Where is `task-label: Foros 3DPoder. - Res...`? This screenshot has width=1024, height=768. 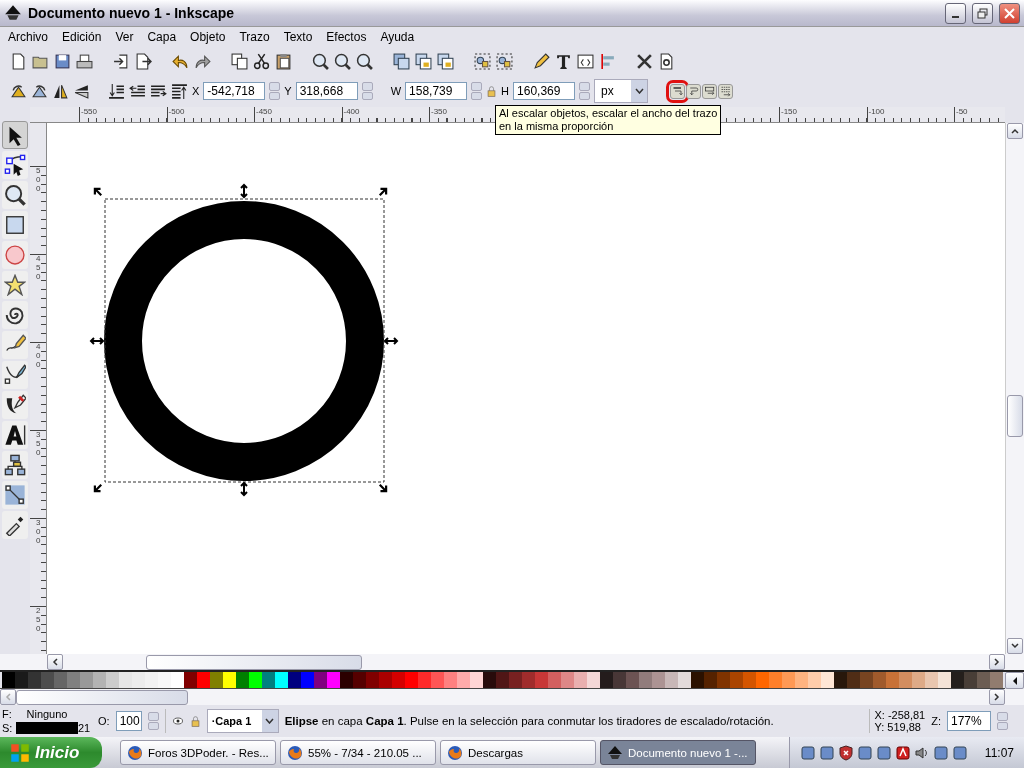
task-label: Foros 3DPoder. - Res... is located at coordinates (208, 752).